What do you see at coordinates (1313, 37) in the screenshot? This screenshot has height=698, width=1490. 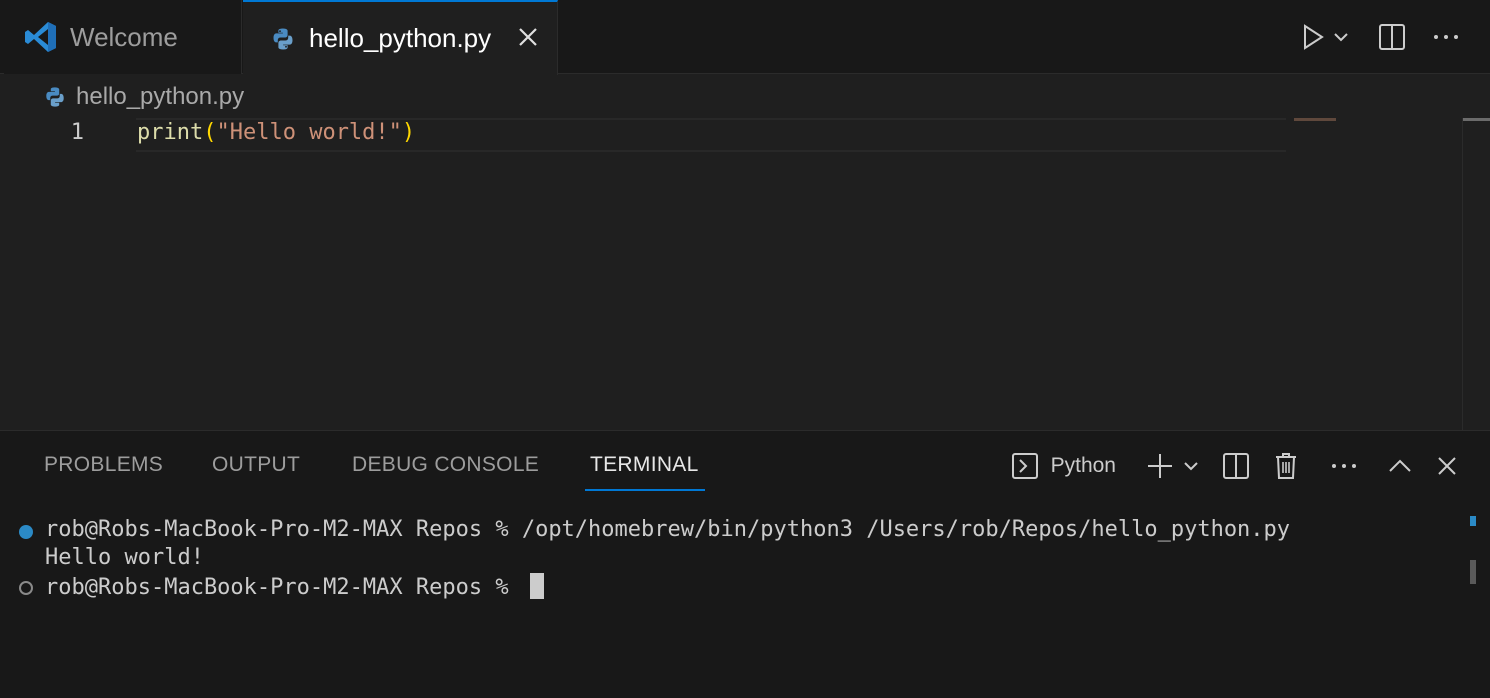 I see `run-python-file-icon` at bounding box center [1313, 37].